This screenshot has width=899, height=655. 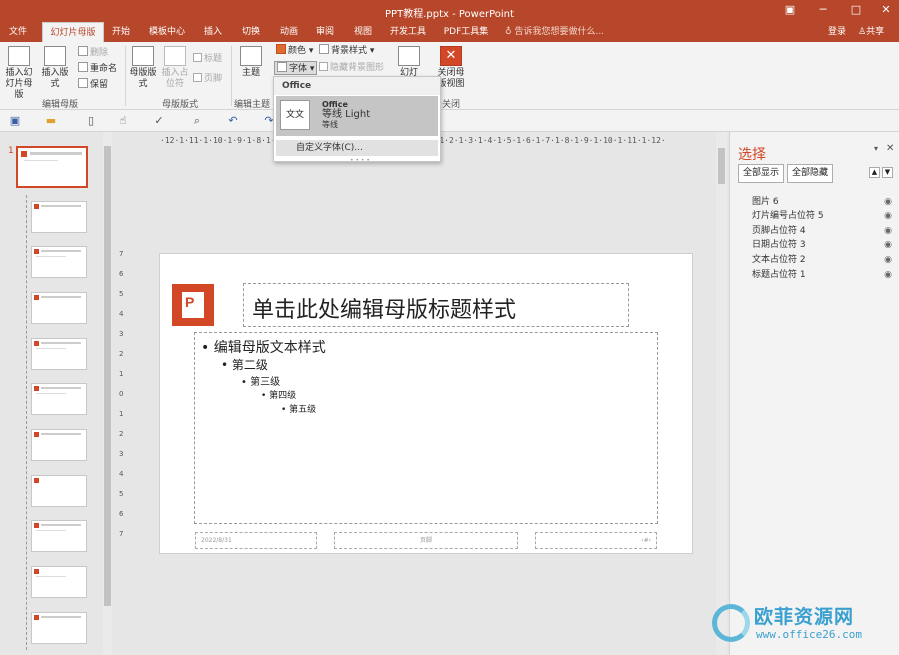 I want to click on insert-layout-button: 插入版式, so click(x=55, y=68).